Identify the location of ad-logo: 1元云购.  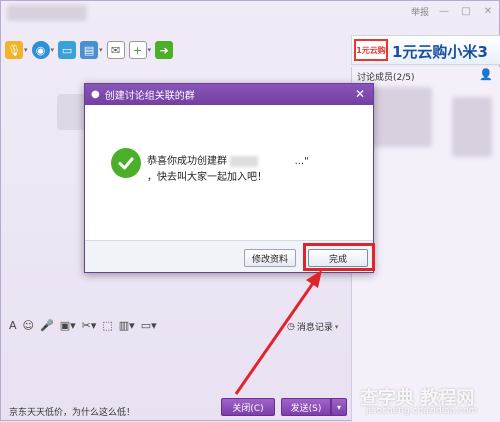
(371, 50).